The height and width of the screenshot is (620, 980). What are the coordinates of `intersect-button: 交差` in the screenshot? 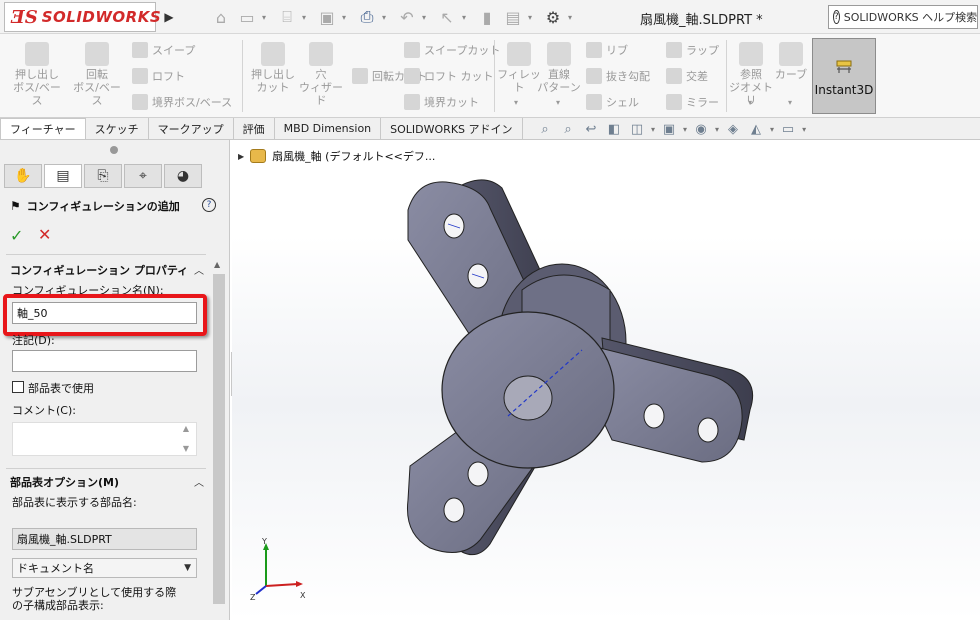 It's located at (687, 76).